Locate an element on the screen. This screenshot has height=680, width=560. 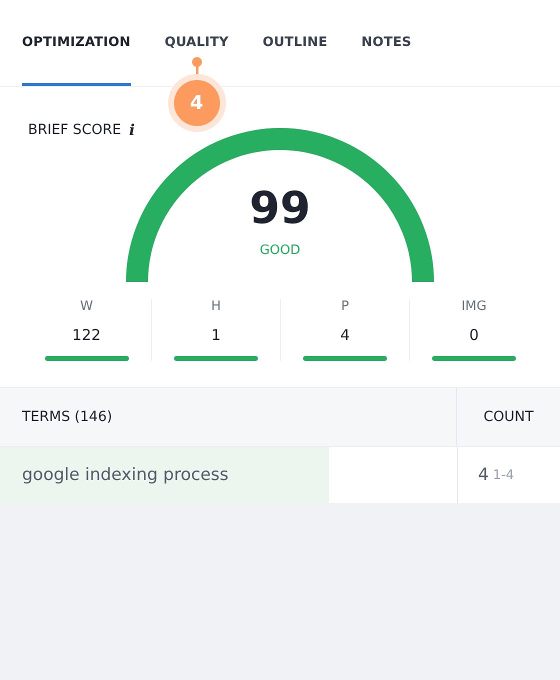
score-rating: GOOD is located at coordinates (280, 250).